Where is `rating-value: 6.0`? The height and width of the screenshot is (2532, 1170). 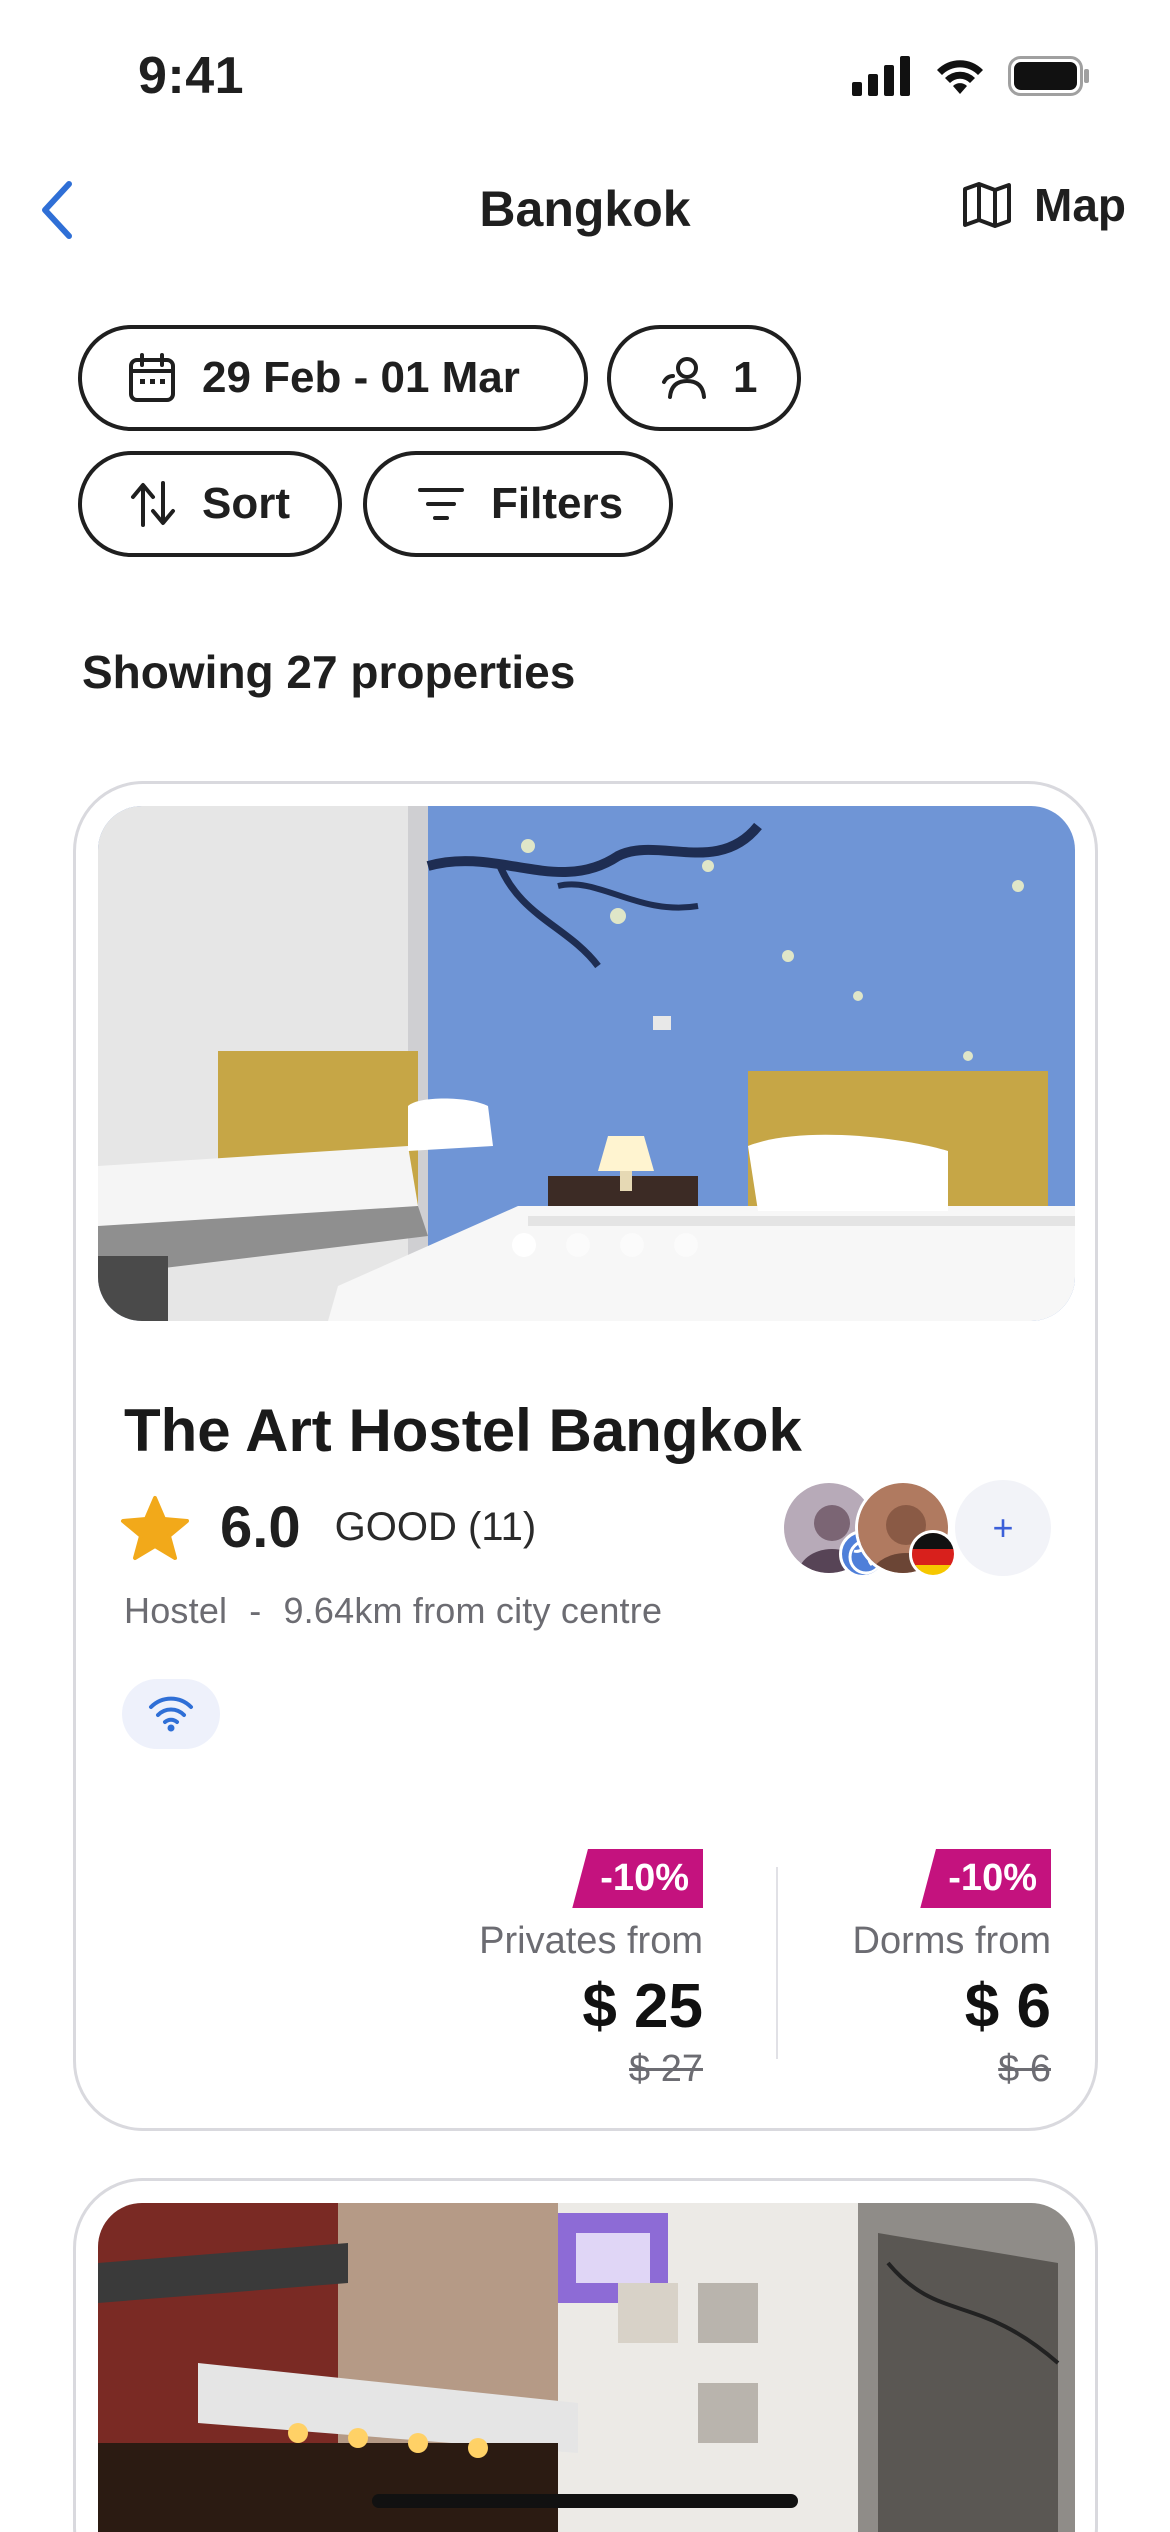
rating-value: 6.0 is located at coordinates (260, 1527).